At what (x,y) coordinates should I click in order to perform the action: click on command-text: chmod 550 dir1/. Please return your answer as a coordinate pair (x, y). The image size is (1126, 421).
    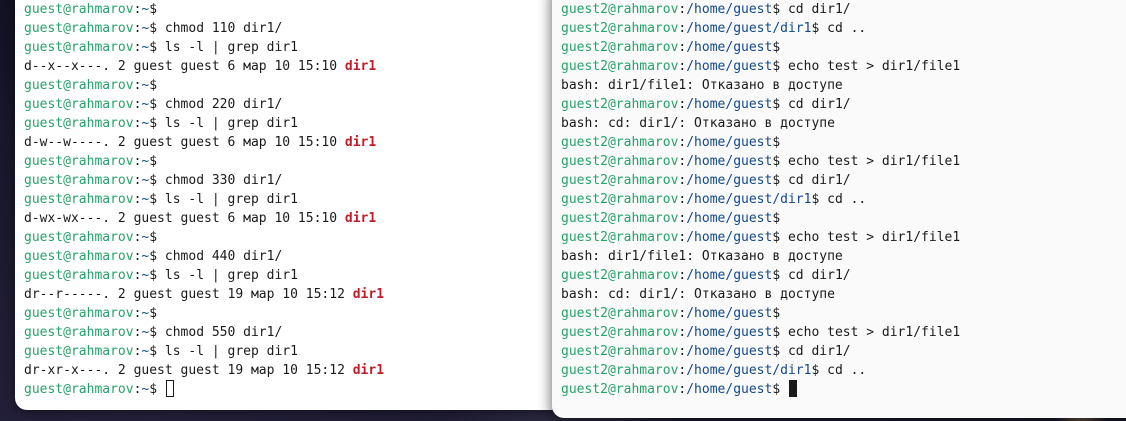
    Looking at the image, I should click on (223, 332).